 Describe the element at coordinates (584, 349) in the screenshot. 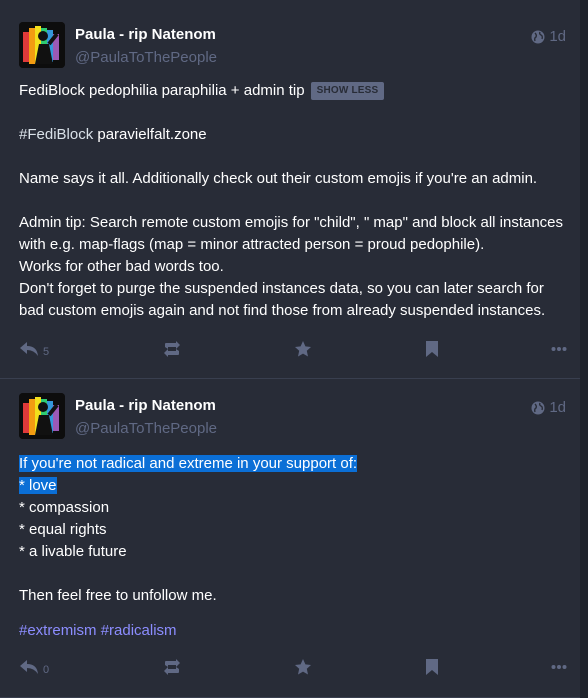

I see `scrollbar` at that location.